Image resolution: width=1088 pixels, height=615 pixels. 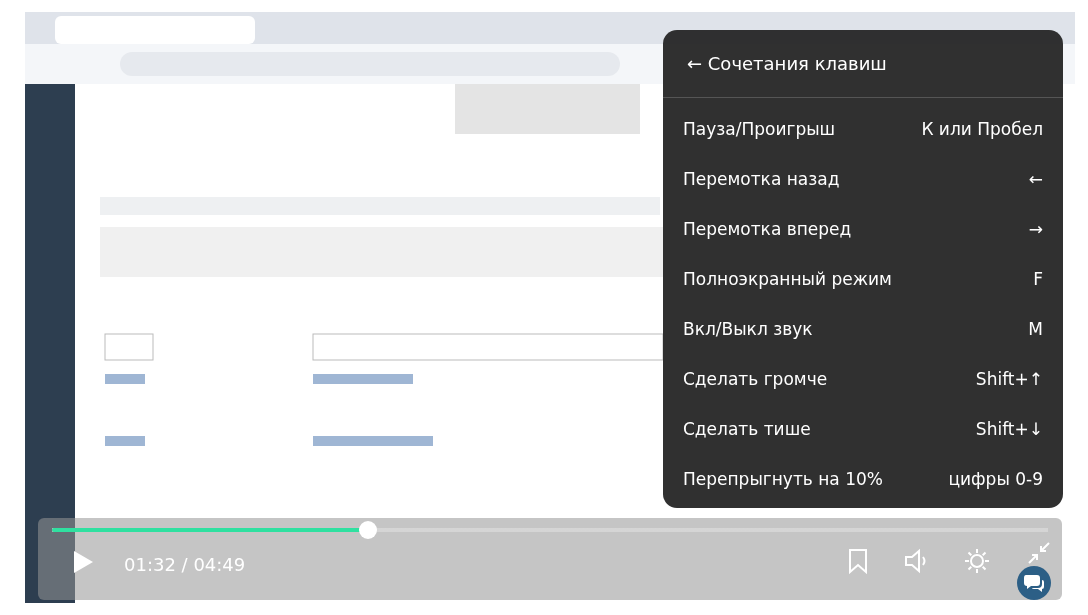 What do you see at coordinates (977, 561) in the screenshot?
I see `settings-button` at bounding box center [977, 561].